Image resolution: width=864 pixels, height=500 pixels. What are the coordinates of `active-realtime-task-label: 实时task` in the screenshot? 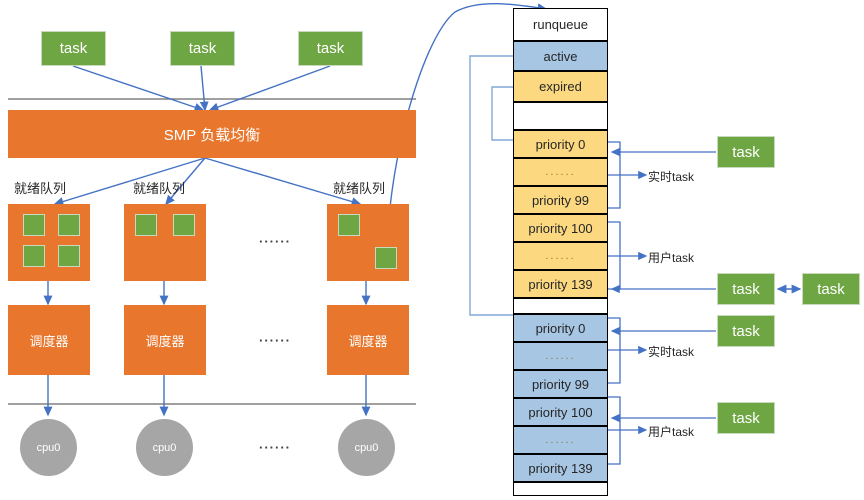 It's located at (671, 351).